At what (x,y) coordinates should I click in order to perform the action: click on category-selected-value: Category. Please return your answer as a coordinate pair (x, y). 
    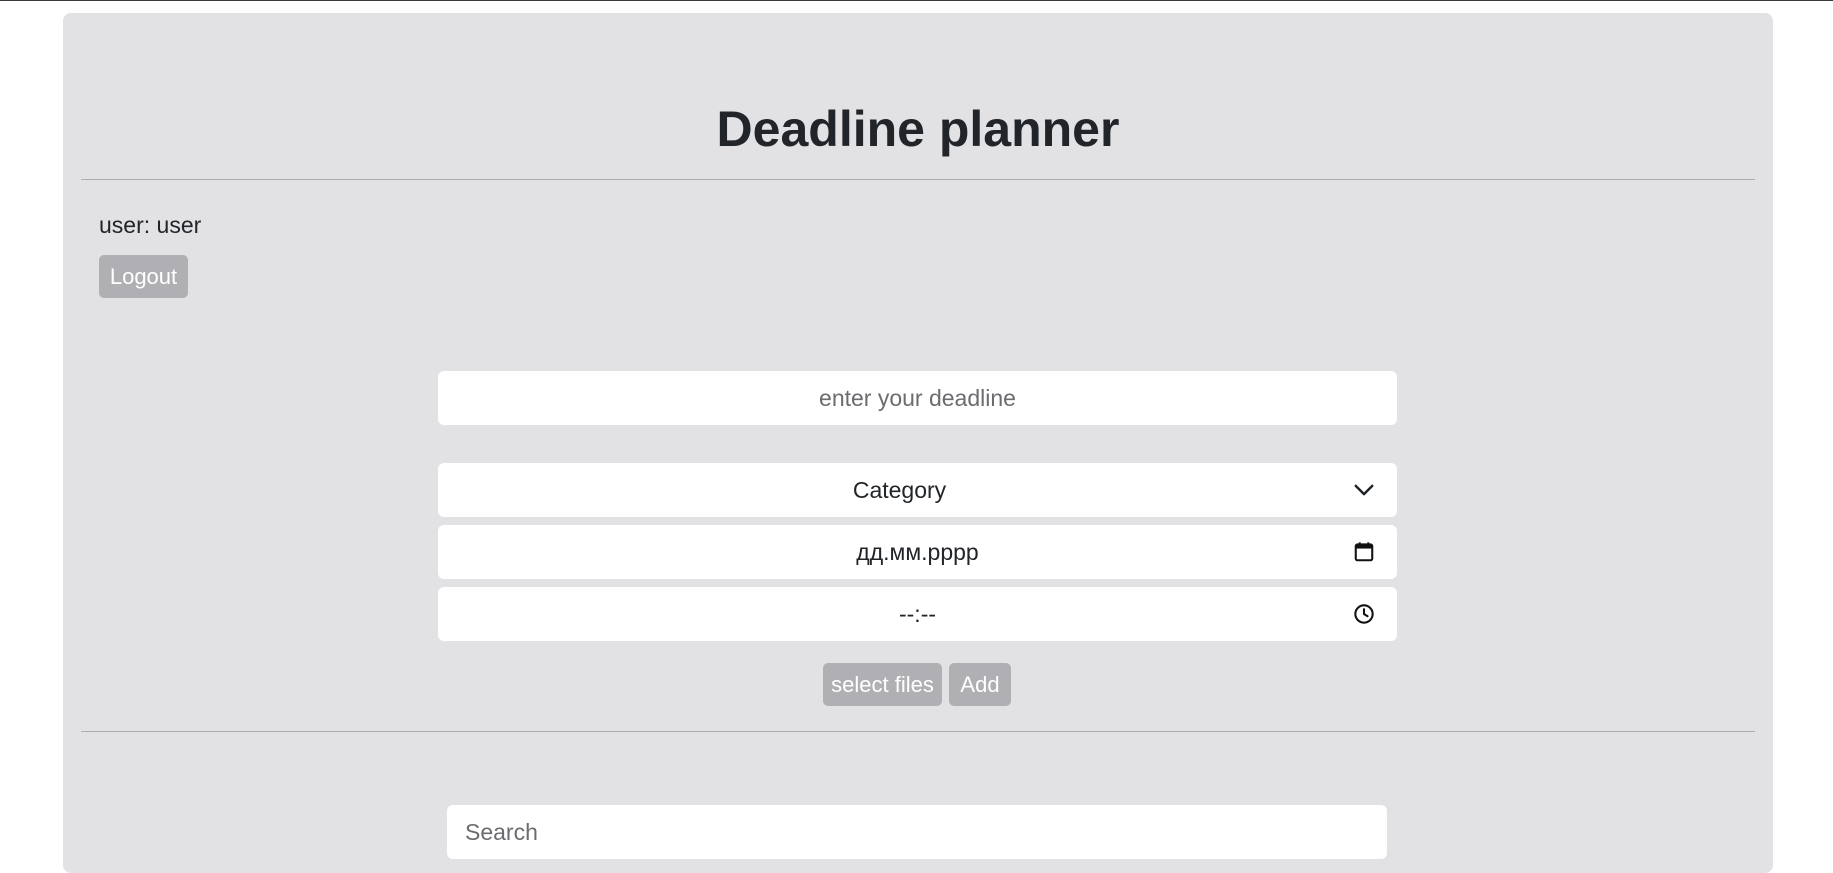
    Looking at the image, I should click on (899, 490).